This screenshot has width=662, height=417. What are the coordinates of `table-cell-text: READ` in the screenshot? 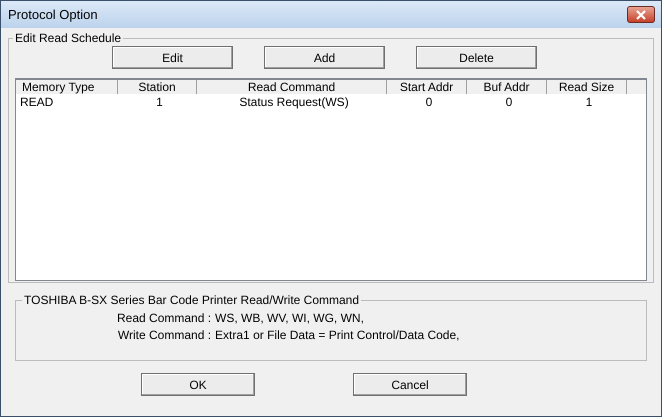 It's located at (36, 102).